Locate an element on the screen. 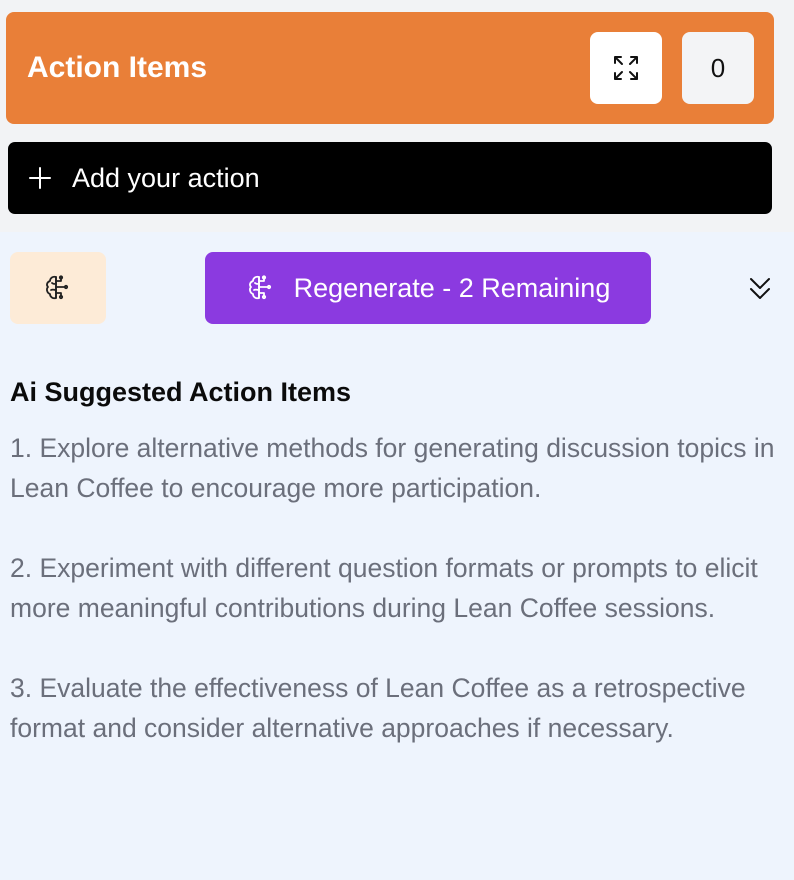 This screenshot has height=880, width=794. regenerate-label: Regenerate - 2 Remaining is located at coordinates (452, 287).